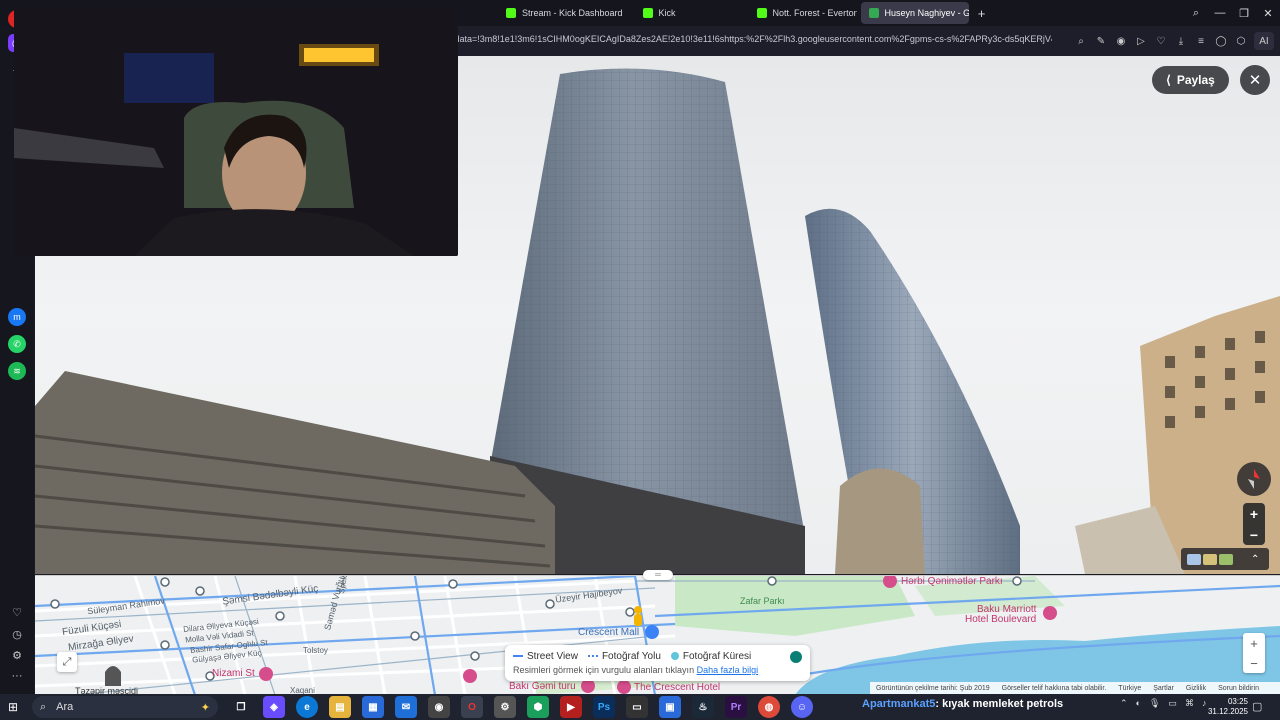 Image resolution: width=1280 pixels, height=720 pixels. Describe the element at coordinates (1254, 643) in the screenshot. I see `map-zoom-in-icon: +` at that location.